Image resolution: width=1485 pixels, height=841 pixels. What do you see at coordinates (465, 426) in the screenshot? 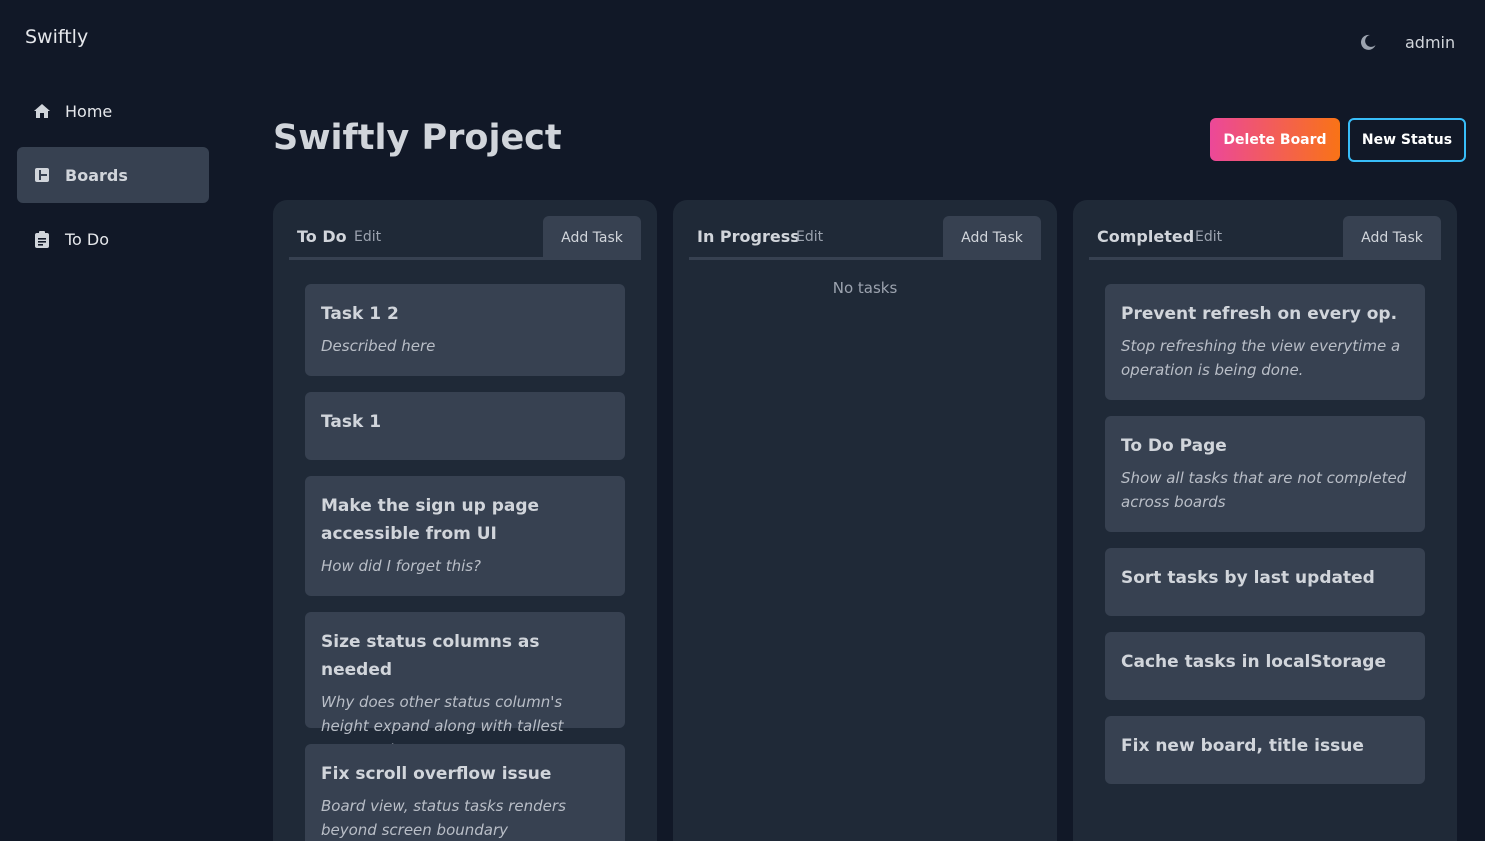
I see `task-card: Task 1` at bounding box center [465, 426].